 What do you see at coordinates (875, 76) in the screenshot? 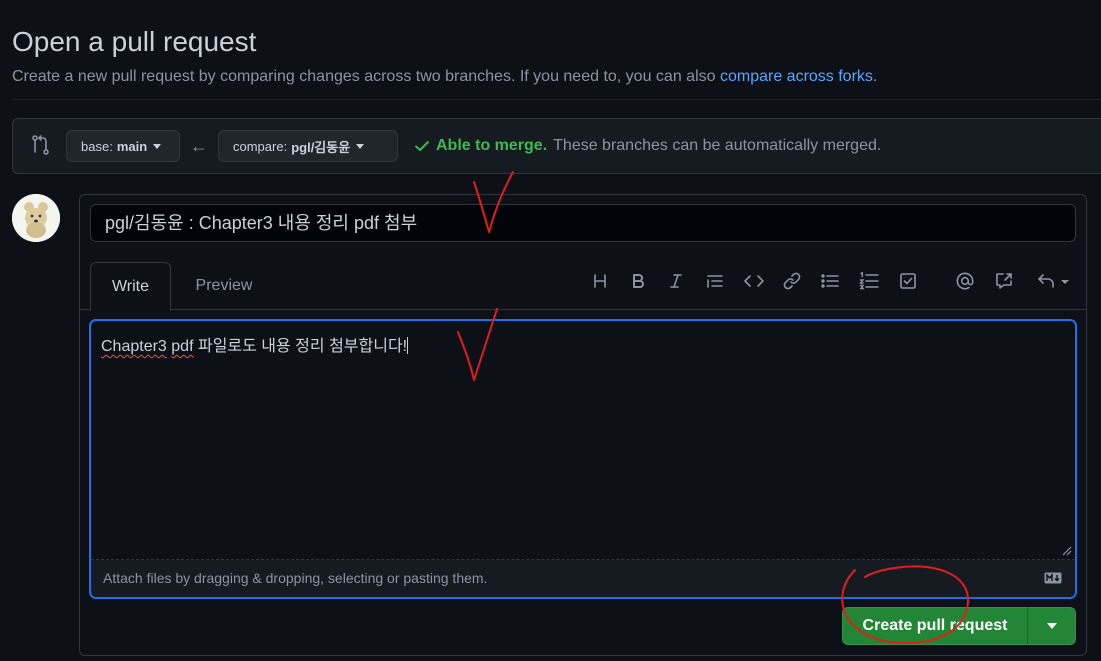
I see `subtitle-end: .` at bounding box center [875, 76].